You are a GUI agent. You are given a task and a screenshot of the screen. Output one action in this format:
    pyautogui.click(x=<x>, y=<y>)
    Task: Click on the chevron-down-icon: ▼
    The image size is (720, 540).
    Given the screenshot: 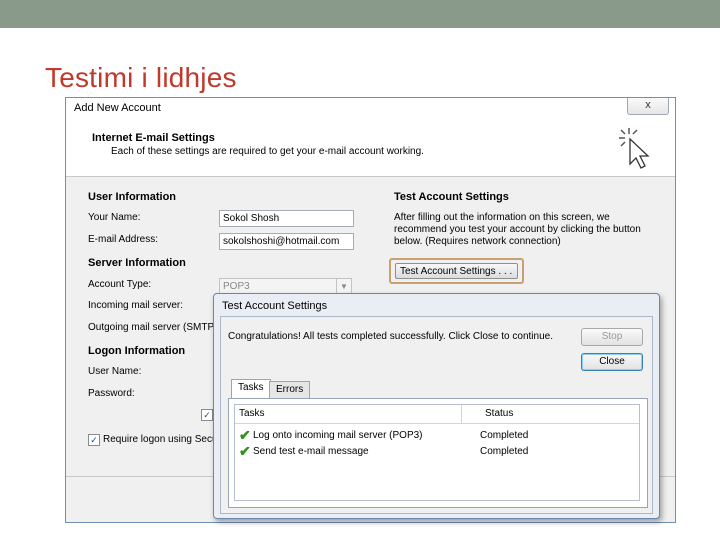 What is the action you would take?
    pyautogui.click(x=343, y=286)
    